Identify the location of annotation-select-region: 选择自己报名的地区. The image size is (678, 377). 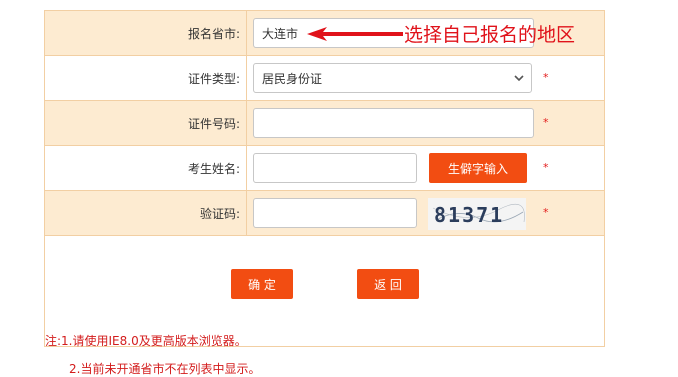
(490, 35).